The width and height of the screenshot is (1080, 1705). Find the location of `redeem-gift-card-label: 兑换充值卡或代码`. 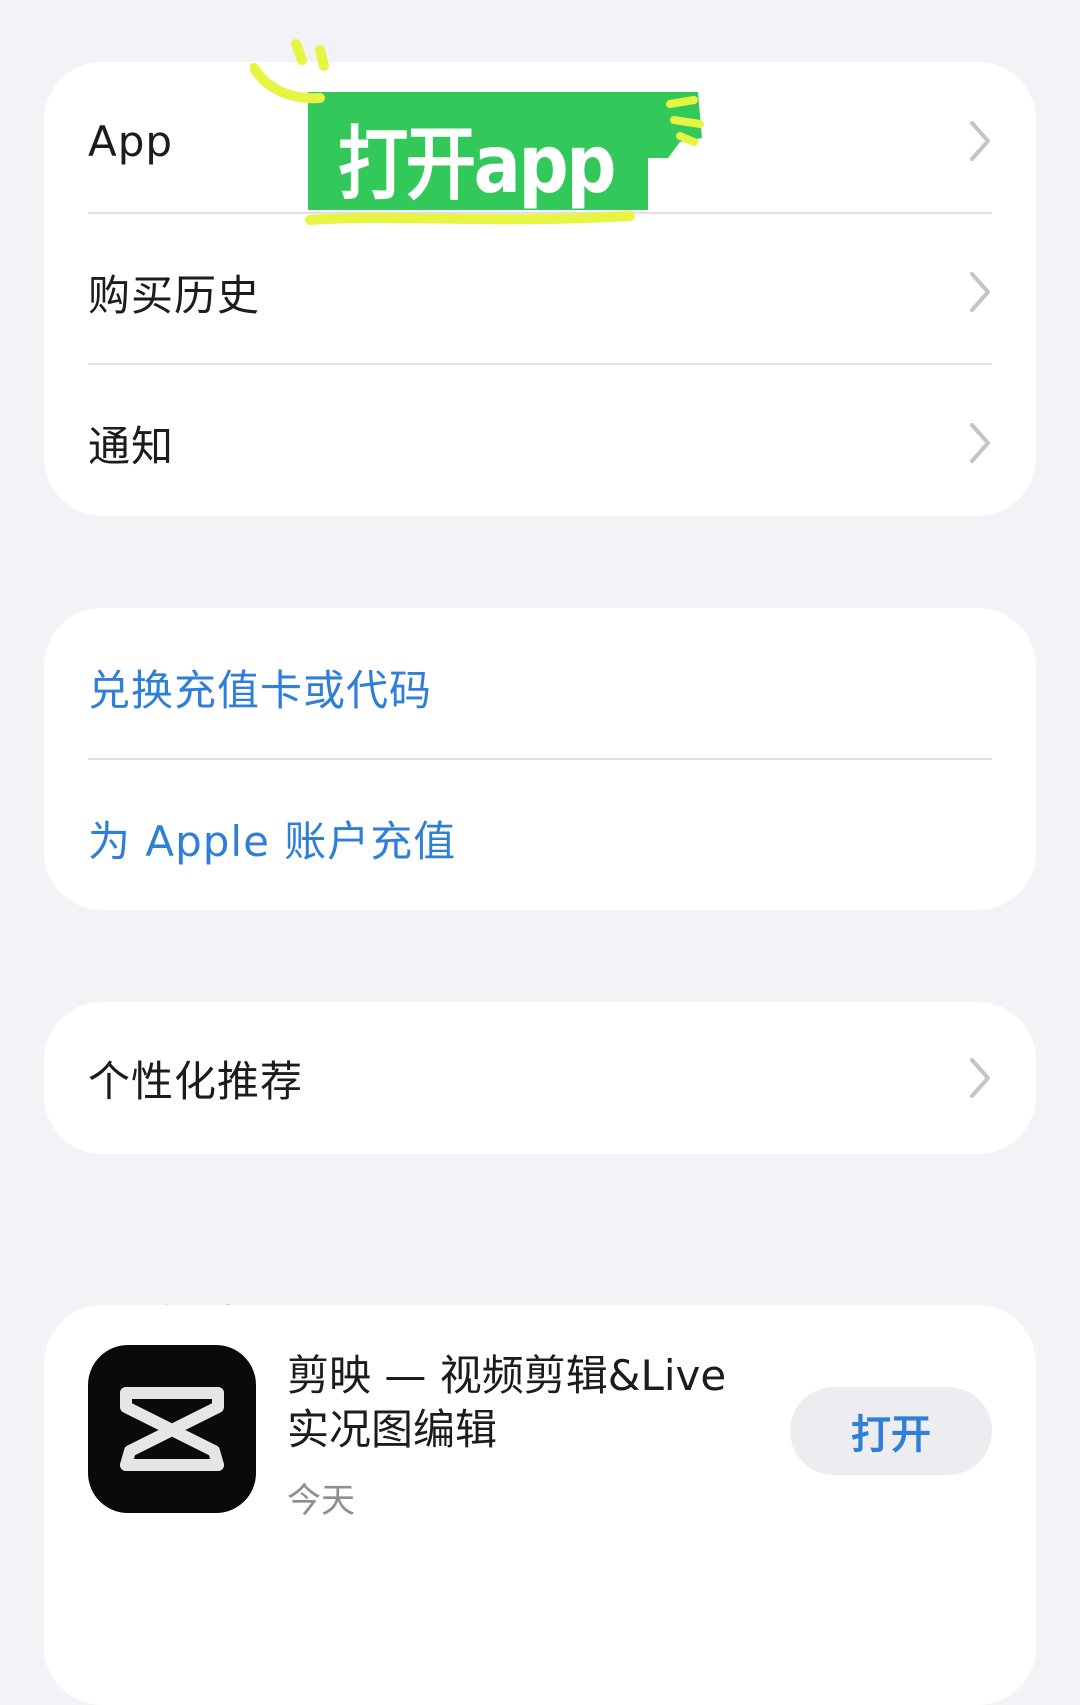

redeem-gift-card-label: 兑换充值卡或代码 is located at coordinates (260, 690).